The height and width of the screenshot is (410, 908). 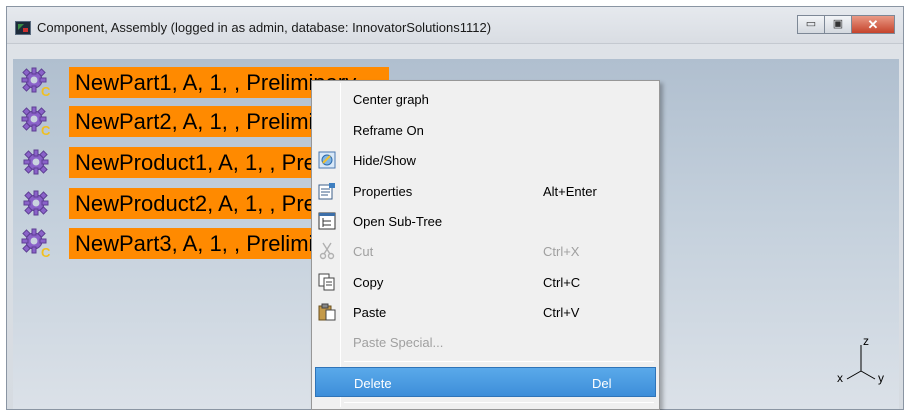 What do you see at coordinates (363, 251) in the screenshot?
I see `menu-item-label: Cut` at bounding box center [363, 251].